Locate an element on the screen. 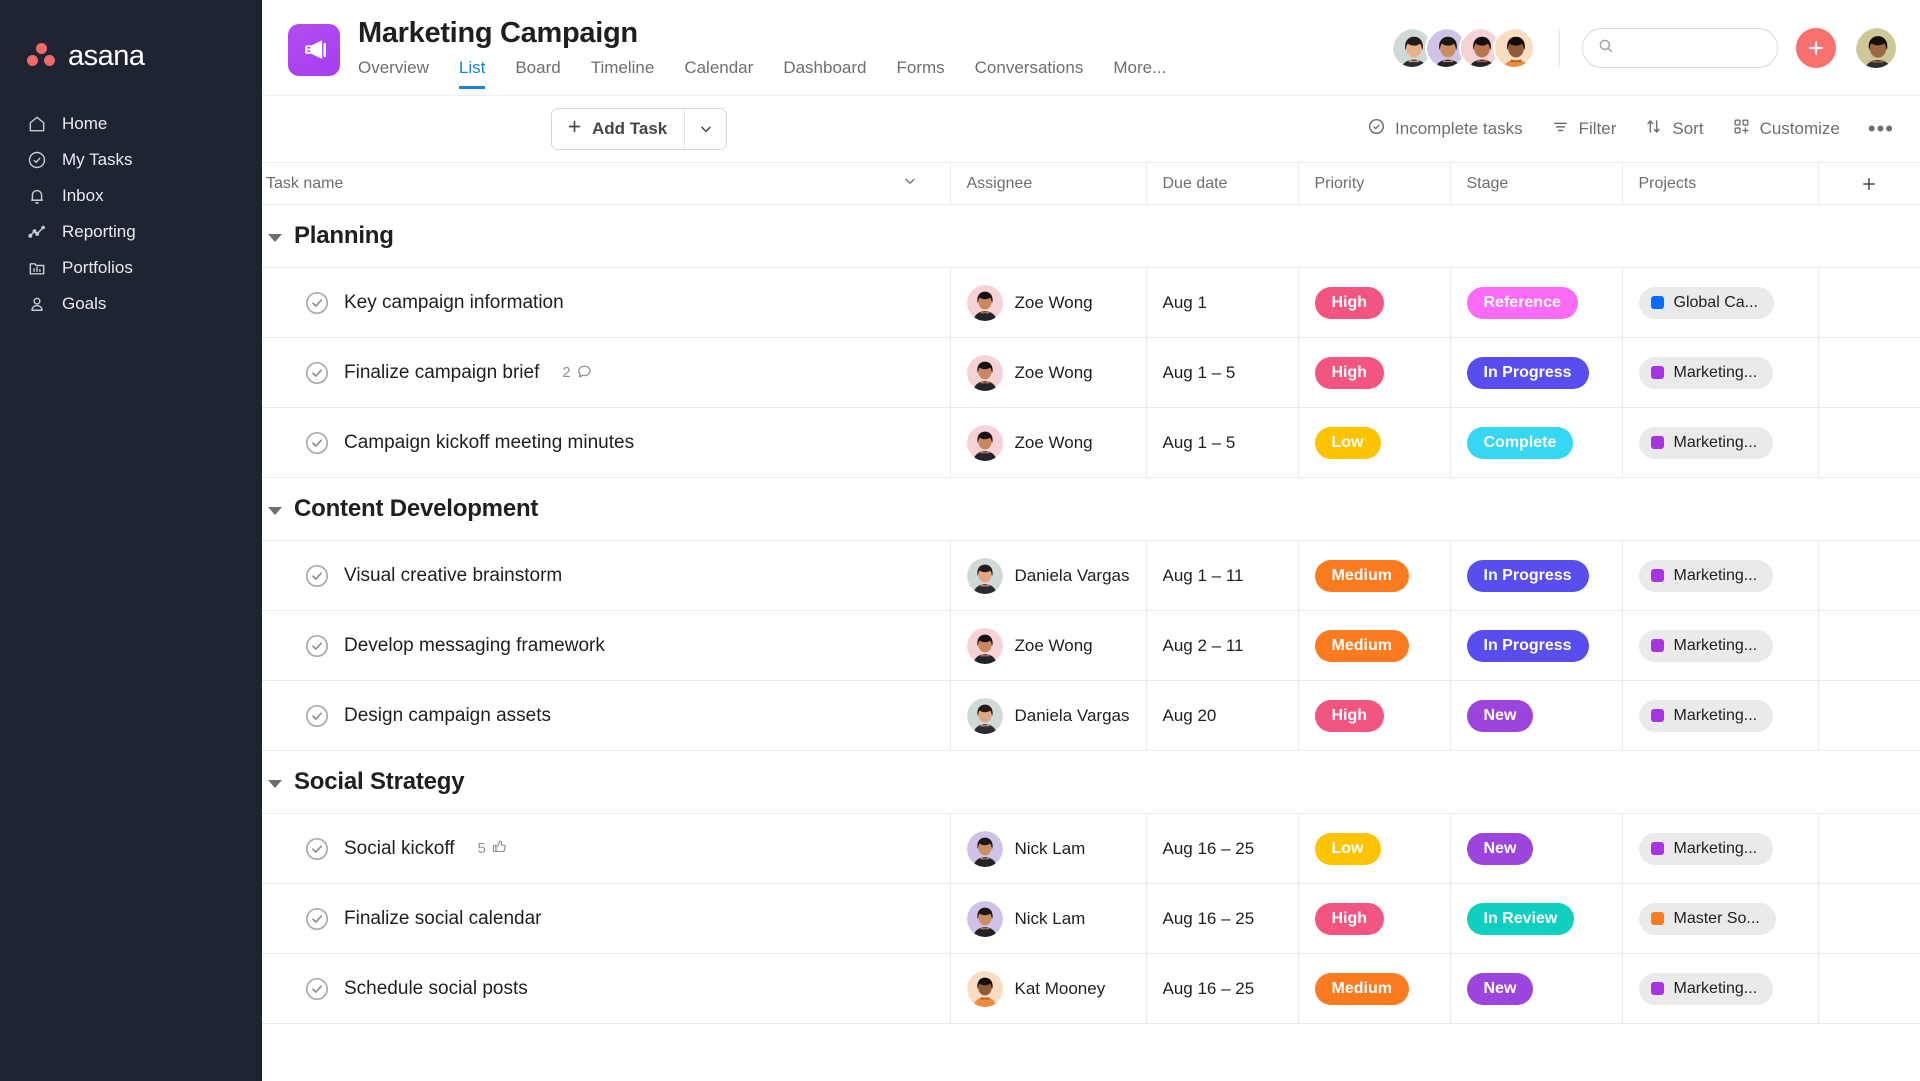 This screenshot has height=1081, width=1920. tab-overview: Overview is located at coordinates (393, 73).